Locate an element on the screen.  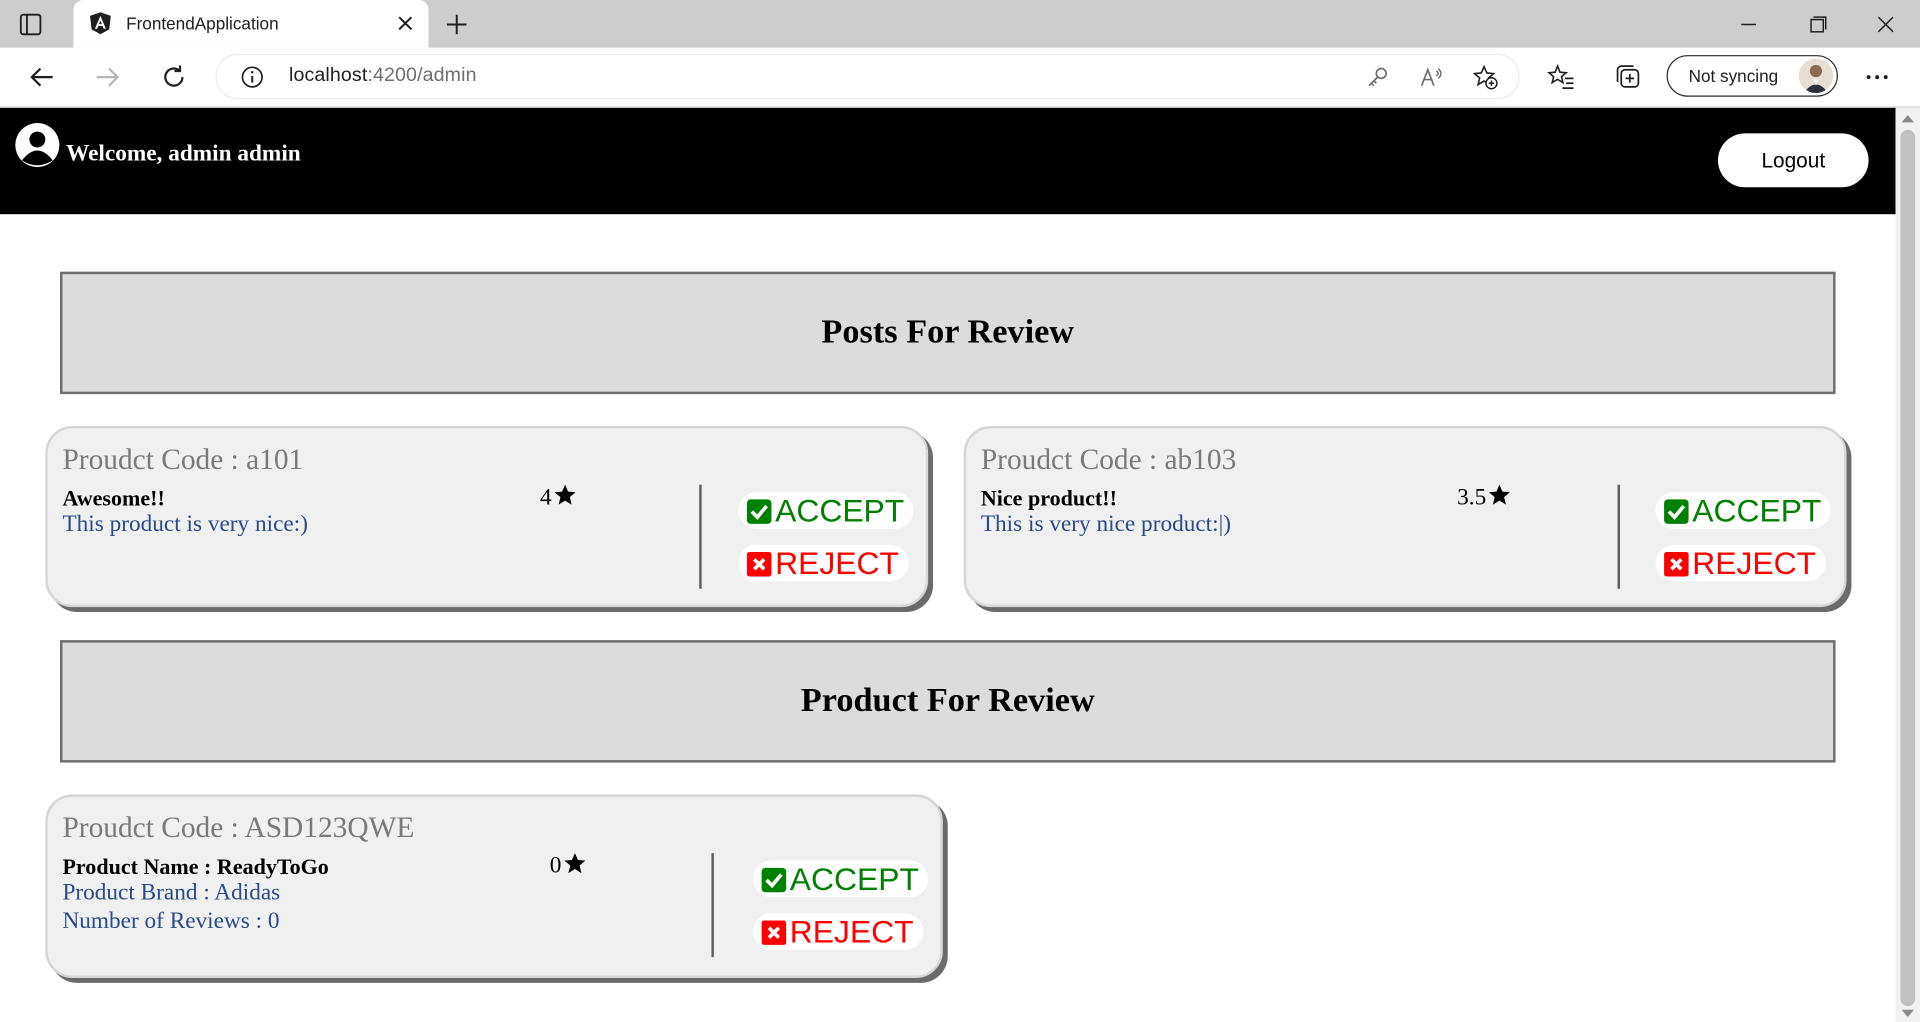
tab-actions-icon is located at coordinates (30, 24).